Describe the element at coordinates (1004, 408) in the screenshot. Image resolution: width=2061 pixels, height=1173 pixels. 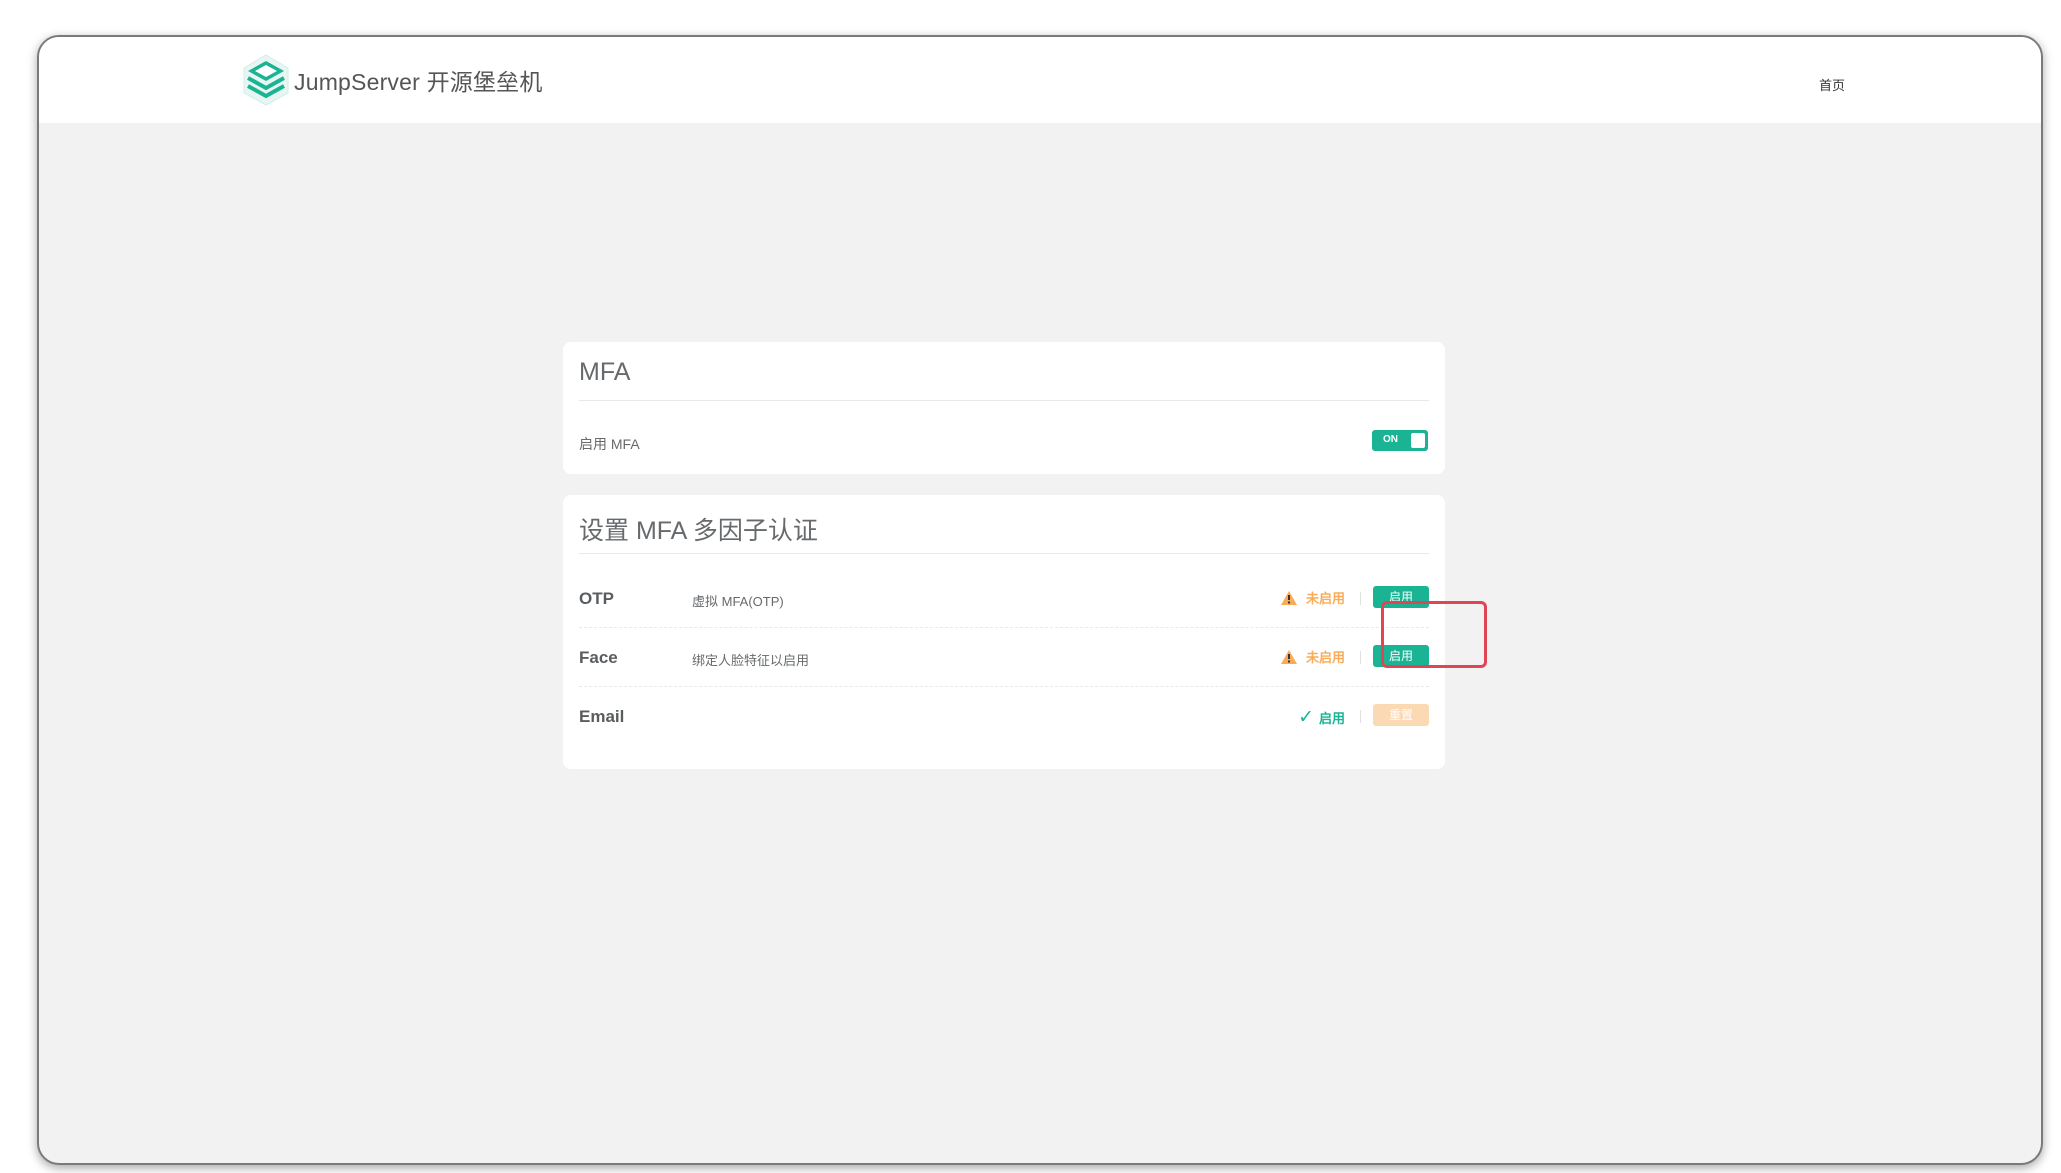
I see `mfa-card: MFA 启用 MFA ON` at that location.